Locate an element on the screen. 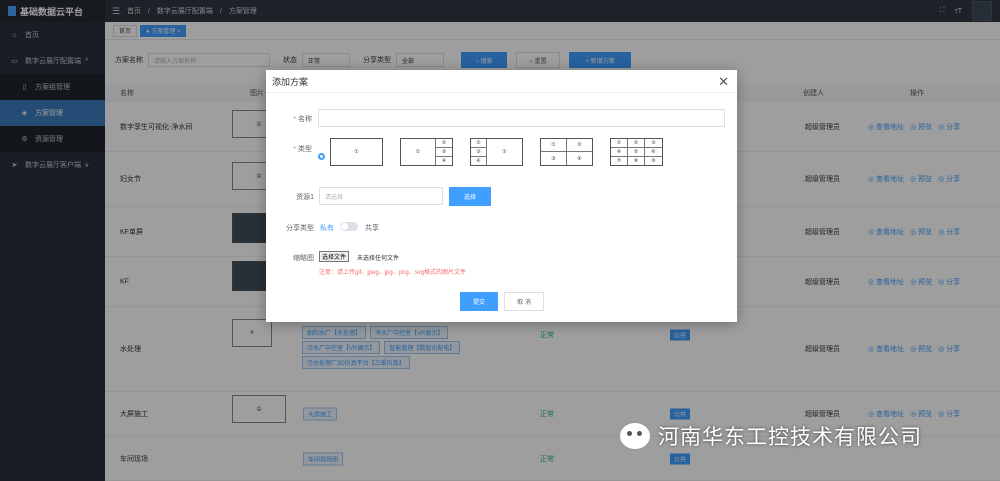 The image size is (1000, 481). choose-file-button: 选择文件 is located at coordinates (334, 256).